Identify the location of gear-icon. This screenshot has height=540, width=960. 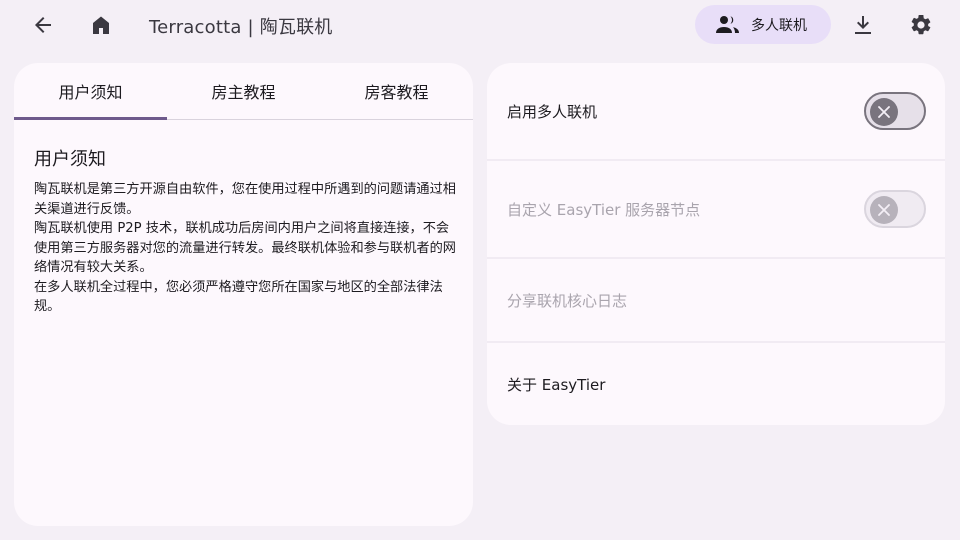
(921, 24).